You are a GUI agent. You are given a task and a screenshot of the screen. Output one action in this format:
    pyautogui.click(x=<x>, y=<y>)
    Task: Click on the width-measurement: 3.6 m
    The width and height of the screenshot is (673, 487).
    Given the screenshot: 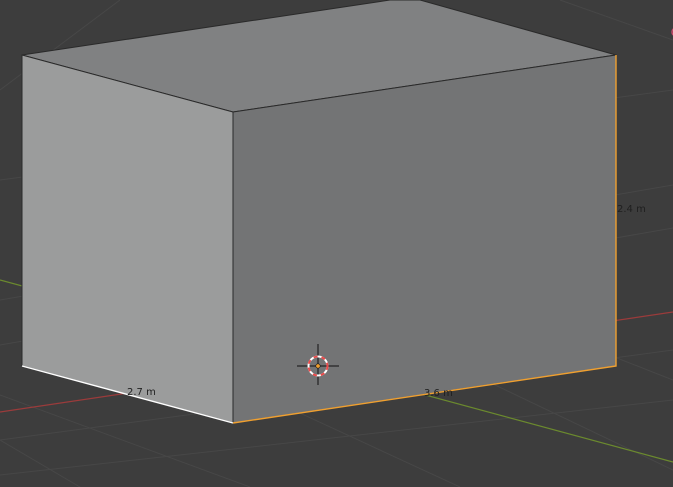 What is the action you would take?
    pyautogui.click(x=438, y=393)
    